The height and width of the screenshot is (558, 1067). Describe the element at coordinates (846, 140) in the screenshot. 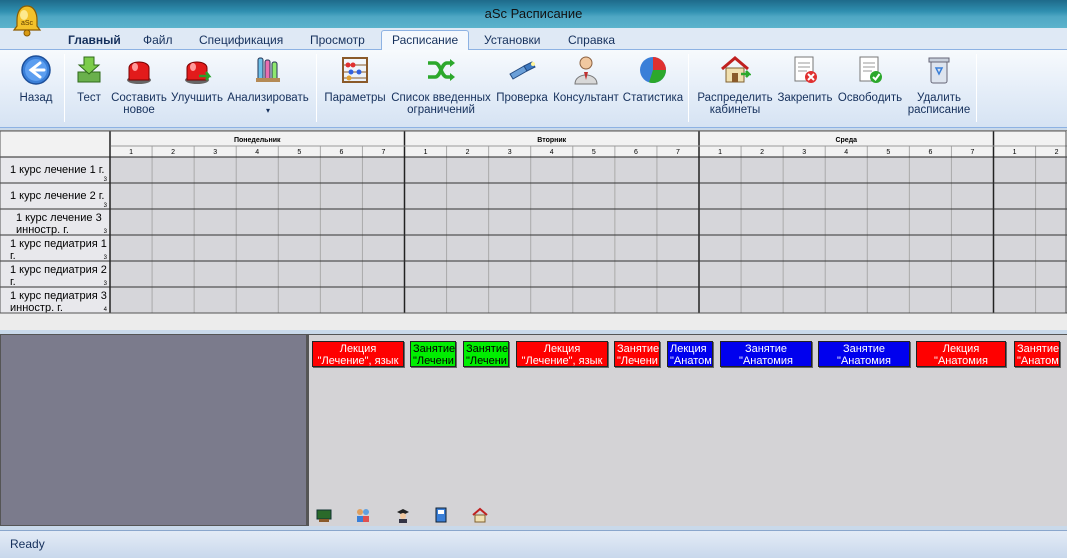

I see `day-header: Среда` at that location.